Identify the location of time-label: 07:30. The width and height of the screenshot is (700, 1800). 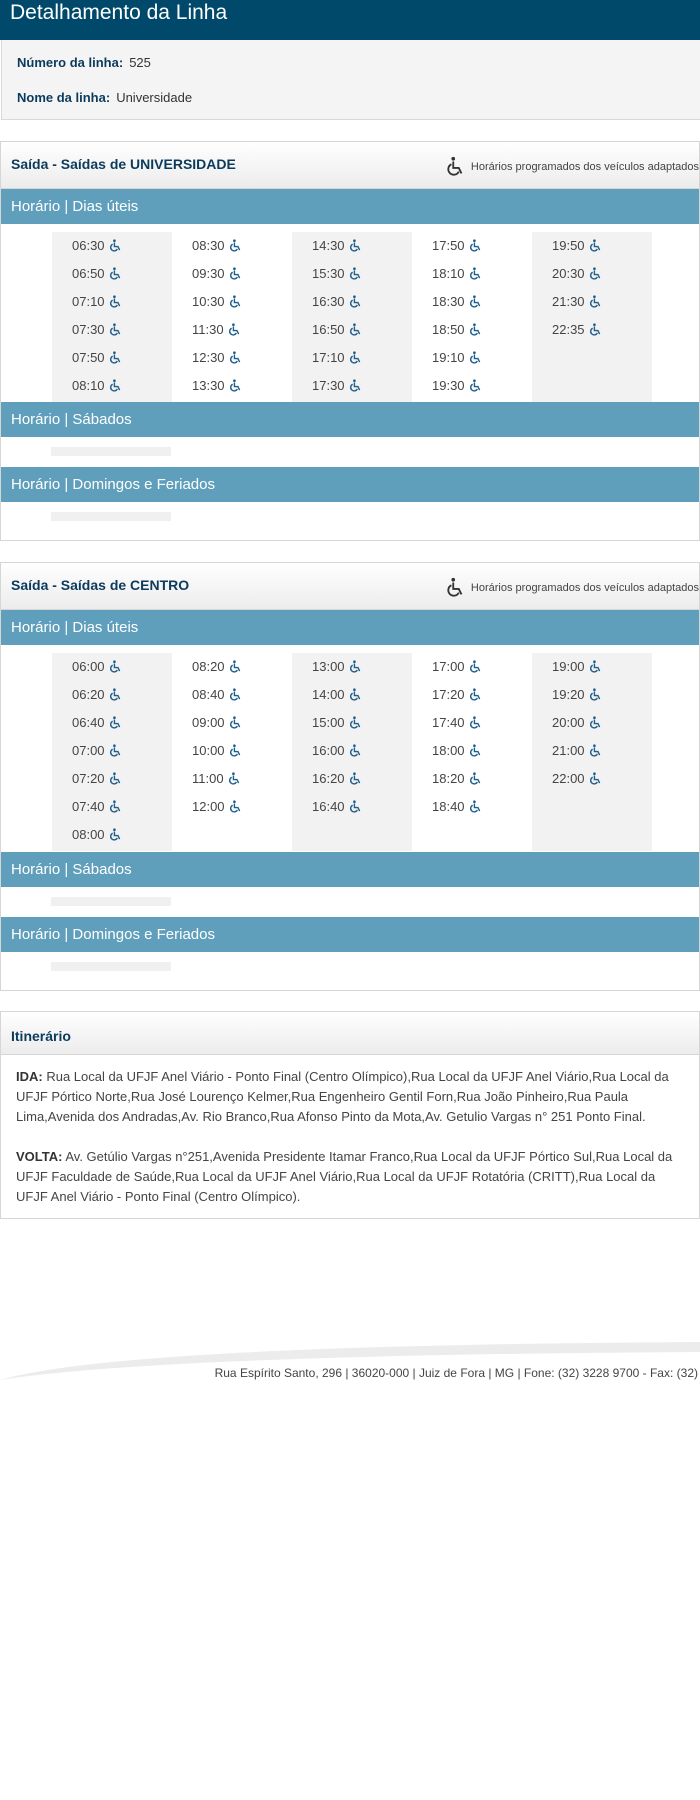
(88, 329).